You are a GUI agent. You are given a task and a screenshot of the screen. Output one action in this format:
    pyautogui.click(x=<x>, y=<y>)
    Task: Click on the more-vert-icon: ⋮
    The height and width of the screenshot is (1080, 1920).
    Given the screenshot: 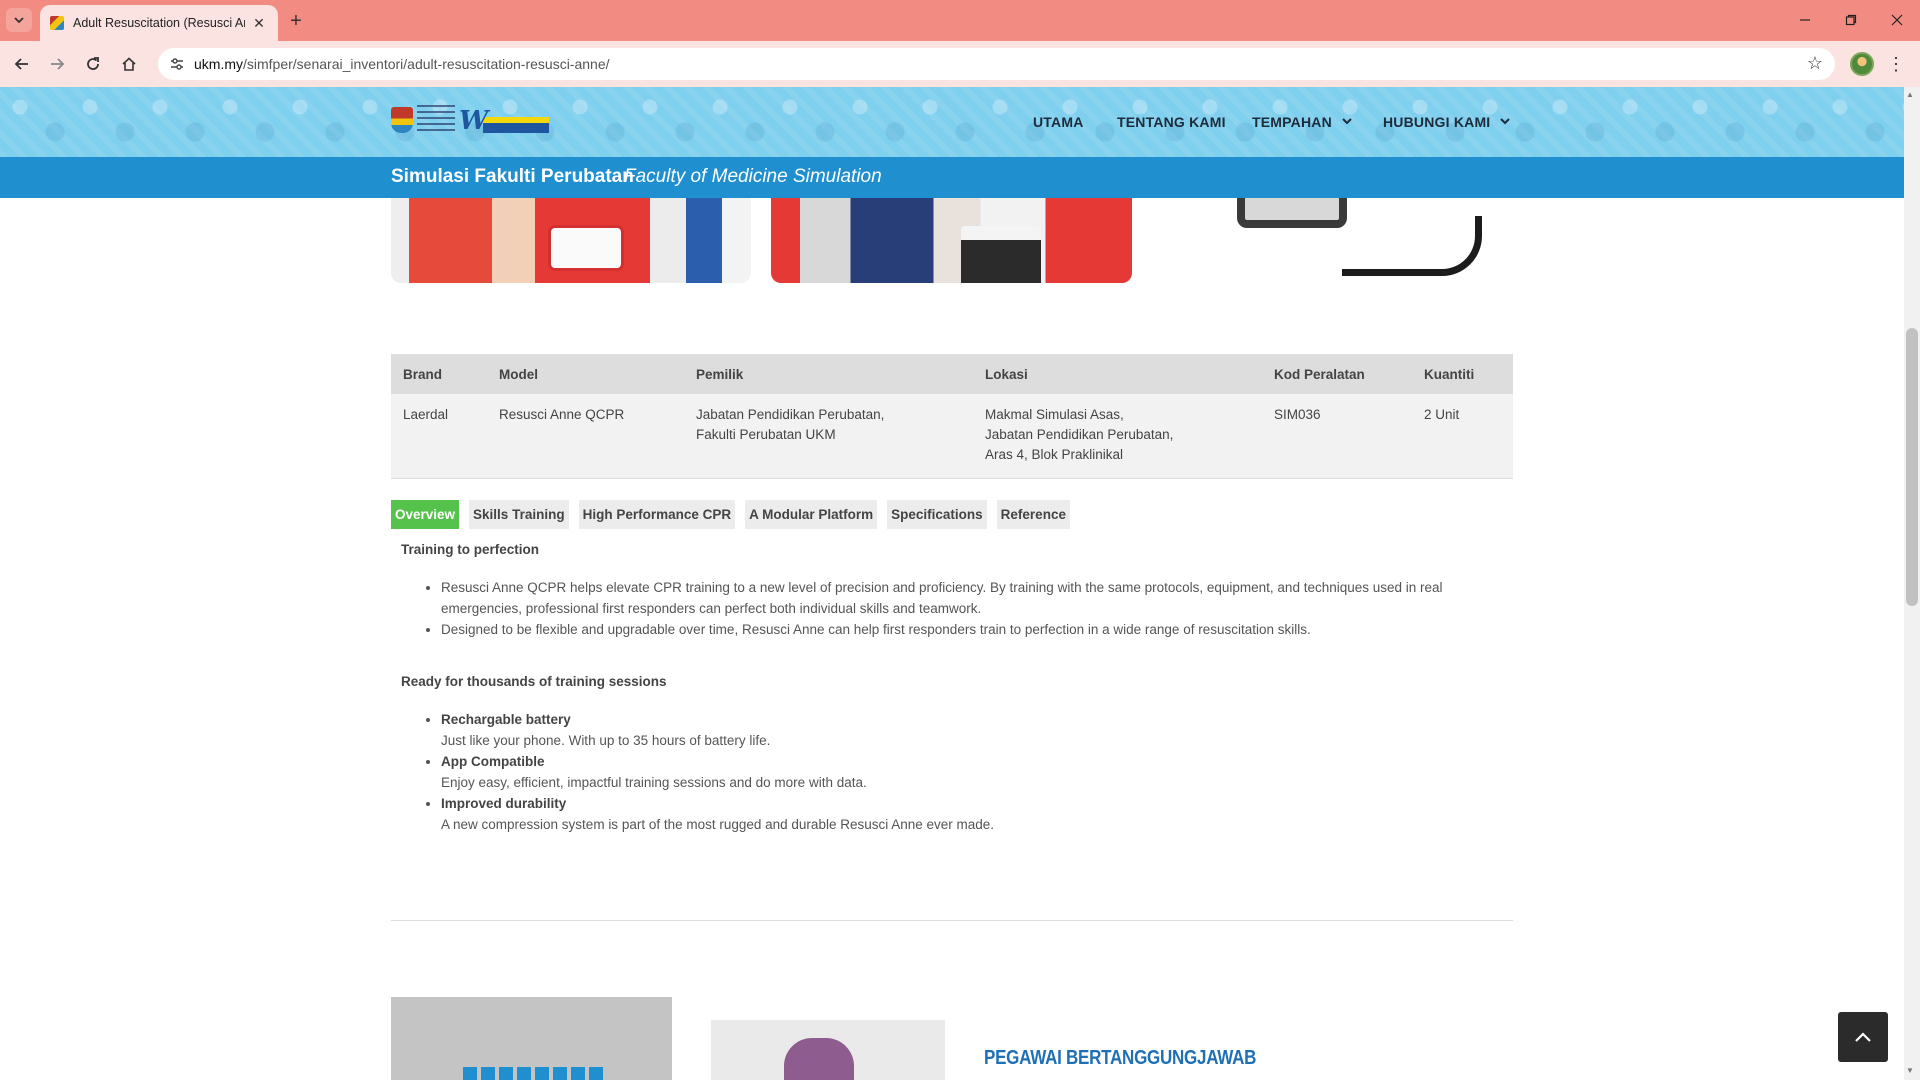 What is the action you would take?
    pyautogui.click(x=1896, y=64)
    